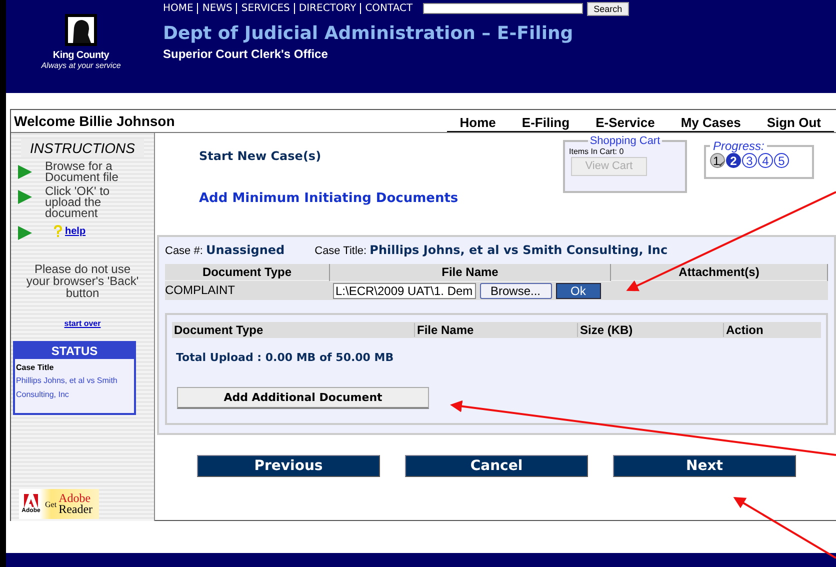  What do you see at coordinates (285, 357) in the screenshot?
I see `total-upload: Total Upload : 0.00 MB of 50.00 MB` at bounding box center [285, 357].